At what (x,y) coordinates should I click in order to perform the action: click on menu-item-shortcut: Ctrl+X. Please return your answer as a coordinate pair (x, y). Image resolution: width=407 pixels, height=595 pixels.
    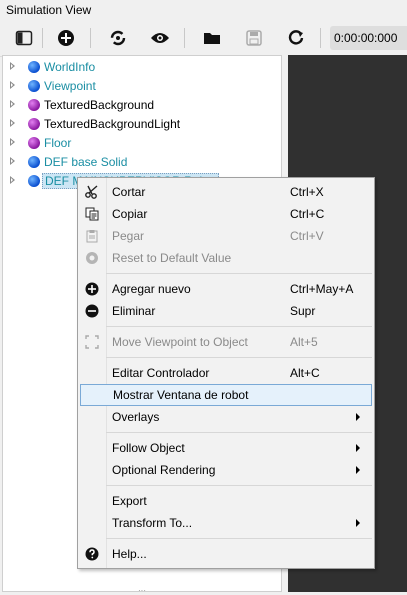
    Looking at the image, I should click on (307, 192).